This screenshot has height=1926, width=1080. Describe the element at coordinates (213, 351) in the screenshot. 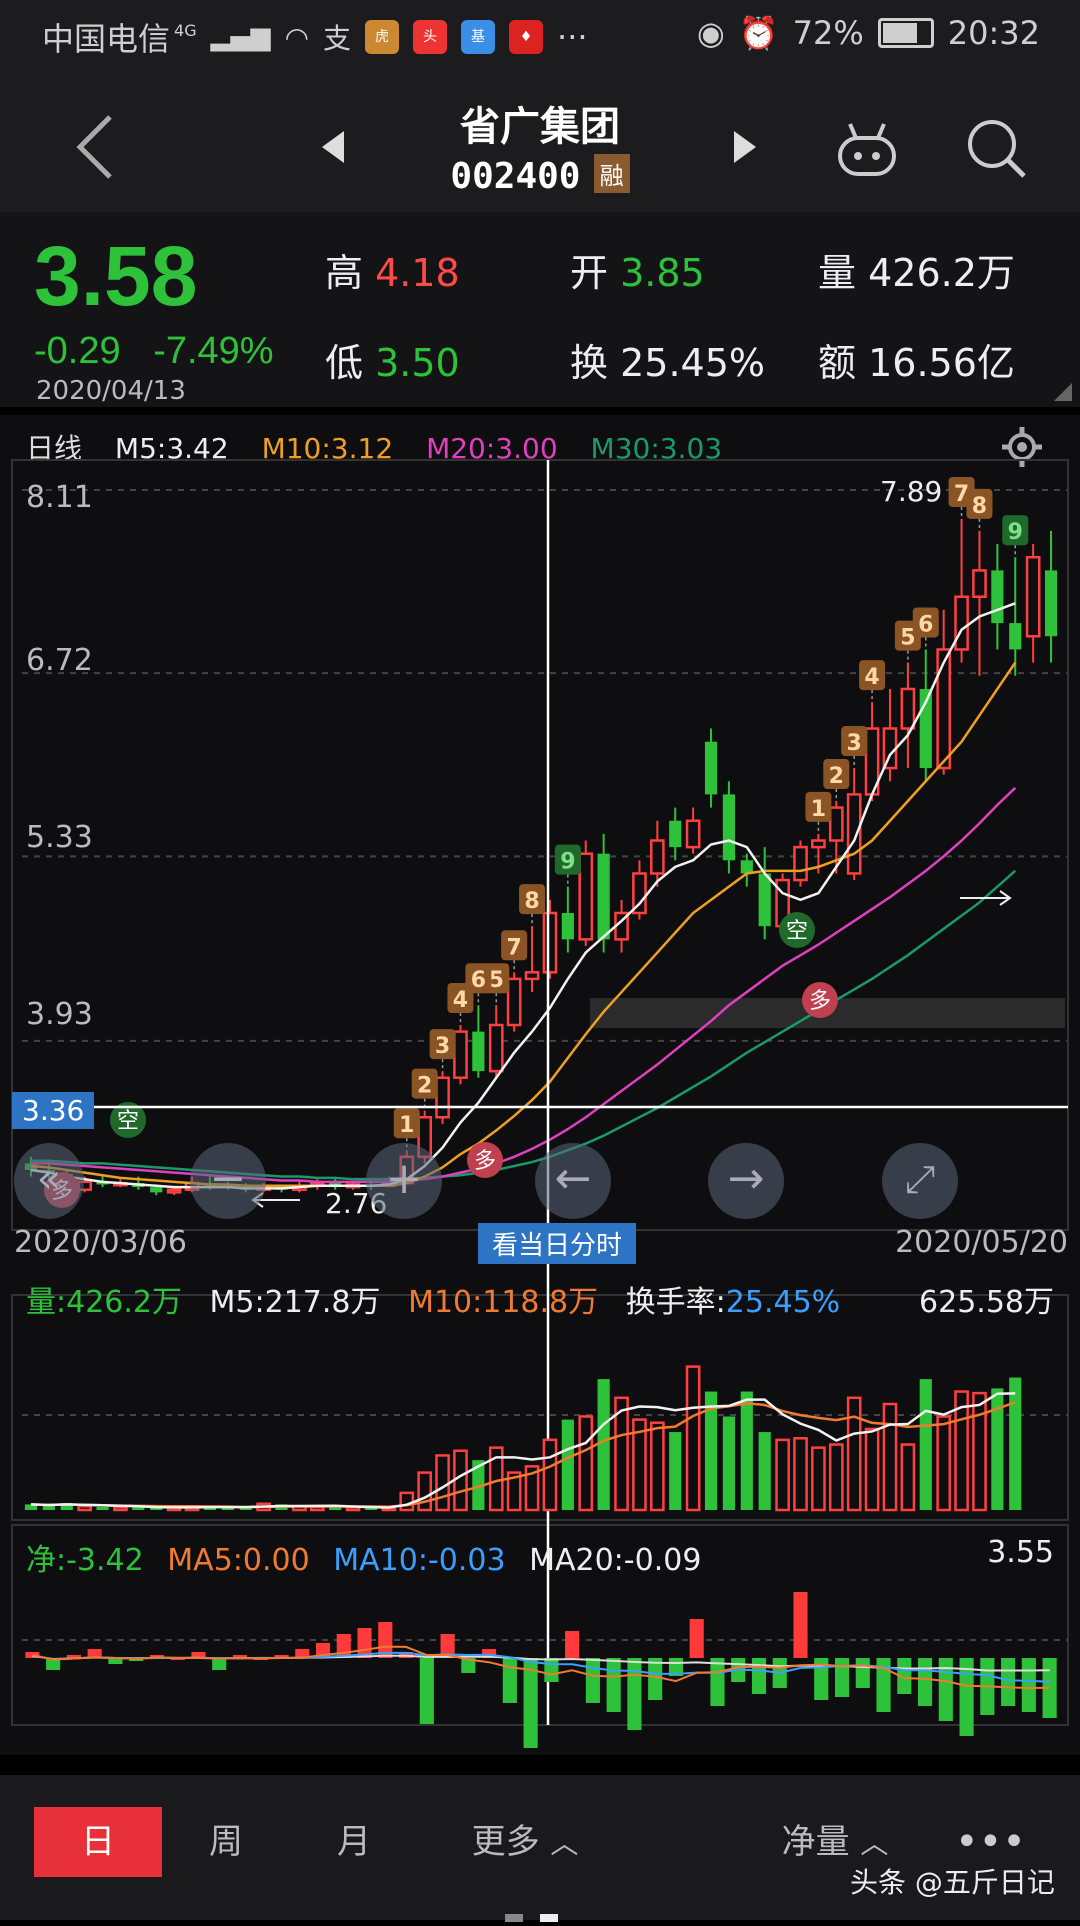

I see `price-change-pct: -7.49%` at that location.